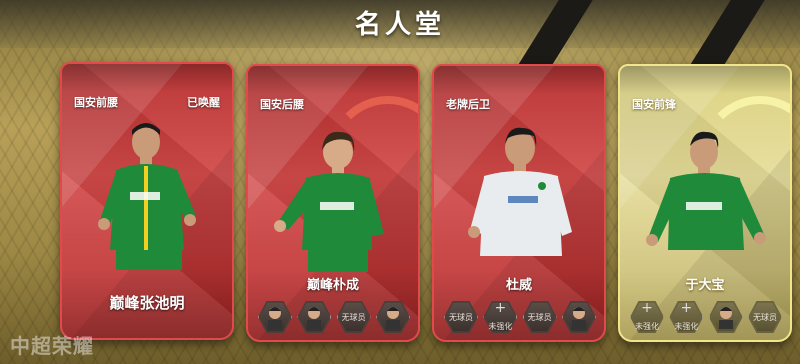 The width and height of the screenshot is (800, 364). Describe the element at coordinates (518, 285) in the screenshot. I see `player-name: 杜威` at that location.